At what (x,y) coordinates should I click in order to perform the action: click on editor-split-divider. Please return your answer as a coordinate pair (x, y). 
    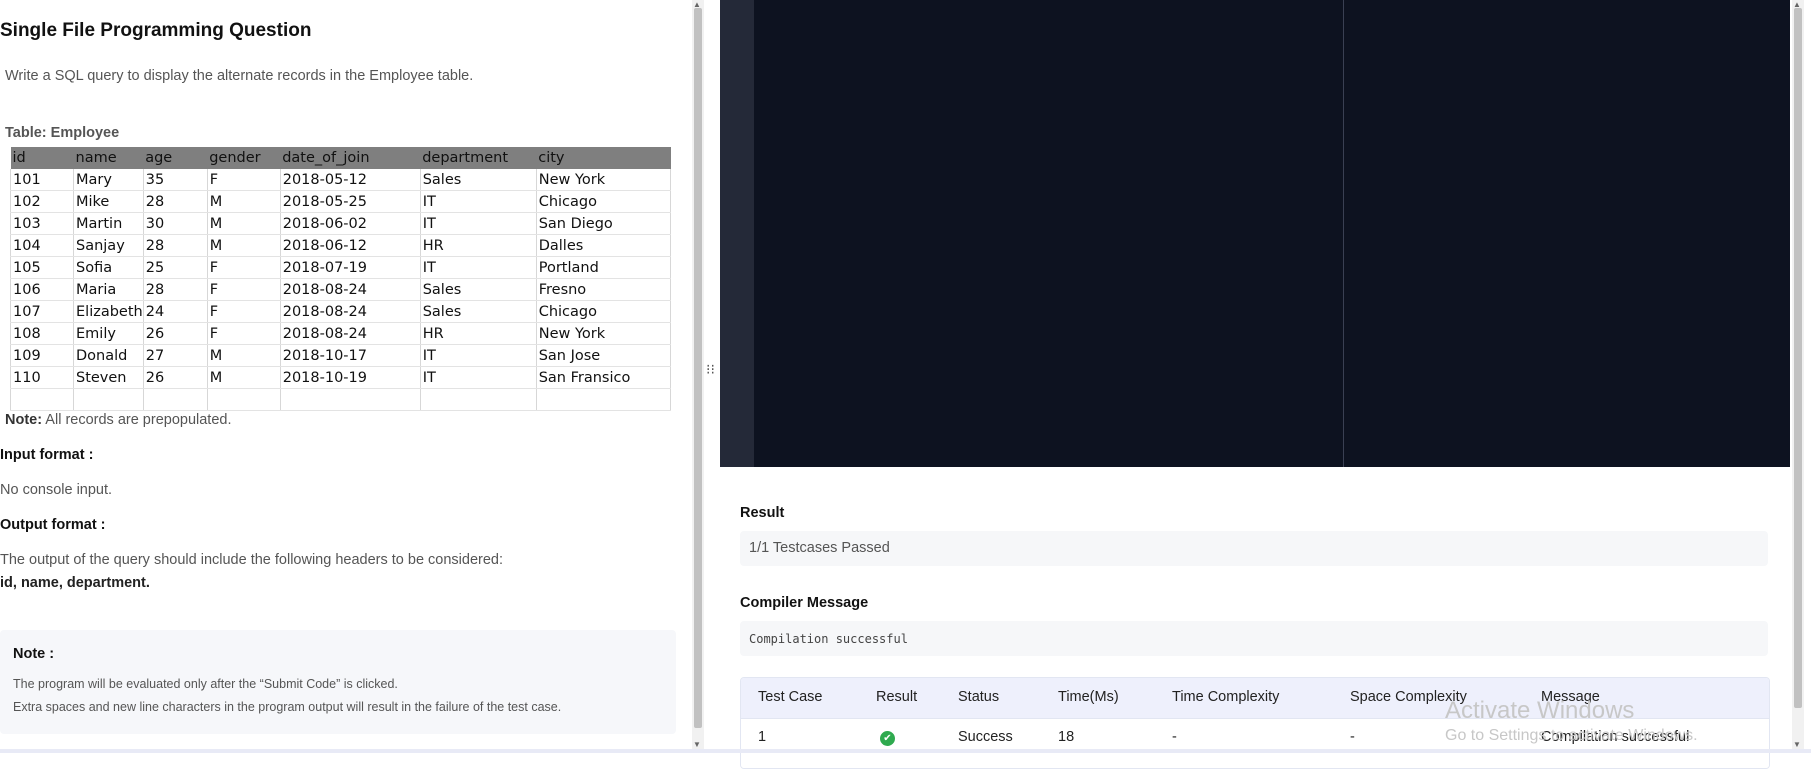
    Looking at the image, I should click on (1343, 233).